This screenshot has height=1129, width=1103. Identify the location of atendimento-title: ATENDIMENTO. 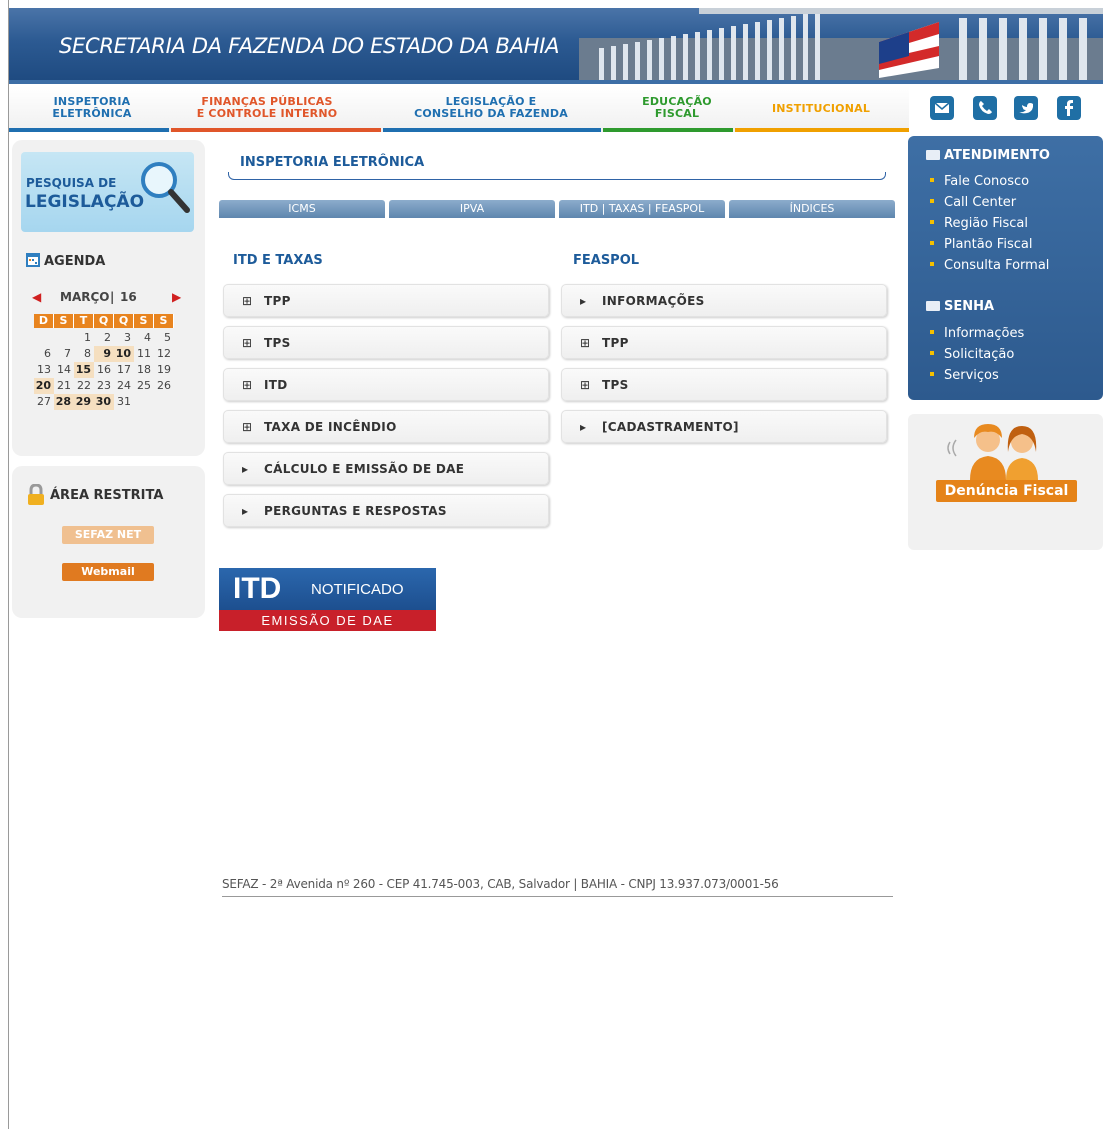
(997, 155).